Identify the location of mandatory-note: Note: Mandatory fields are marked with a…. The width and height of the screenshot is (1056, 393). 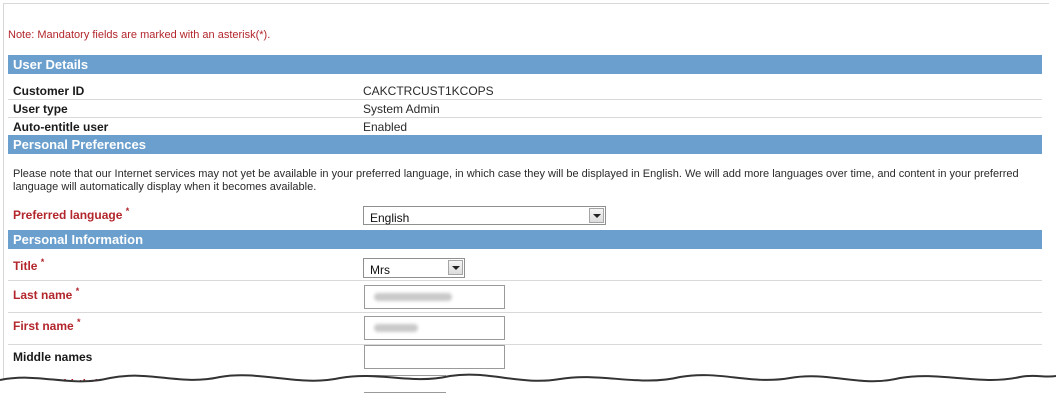
(139, 35).